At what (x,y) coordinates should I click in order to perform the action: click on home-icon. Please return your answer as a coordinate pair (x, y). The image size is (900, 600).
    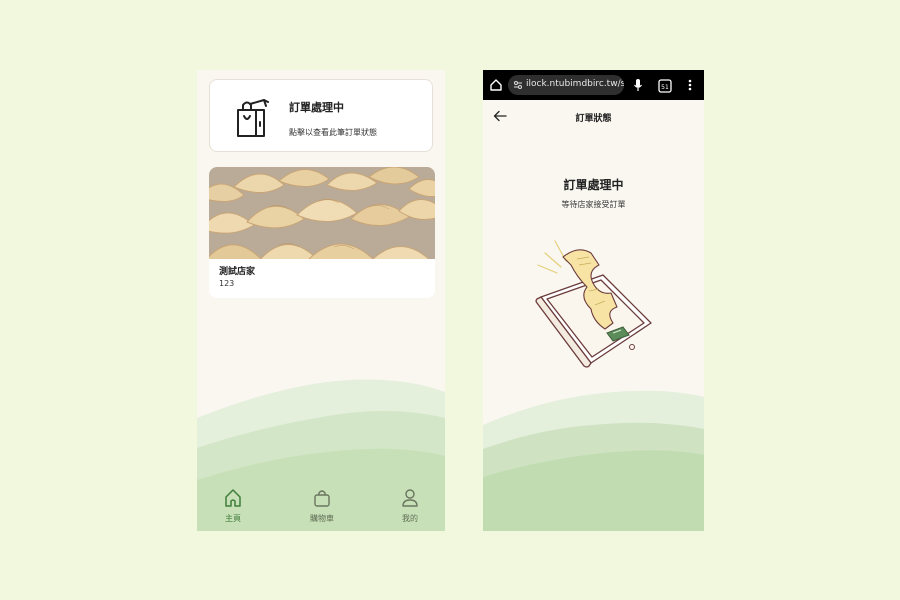
    Looking at the image, I should click on (233, 498).